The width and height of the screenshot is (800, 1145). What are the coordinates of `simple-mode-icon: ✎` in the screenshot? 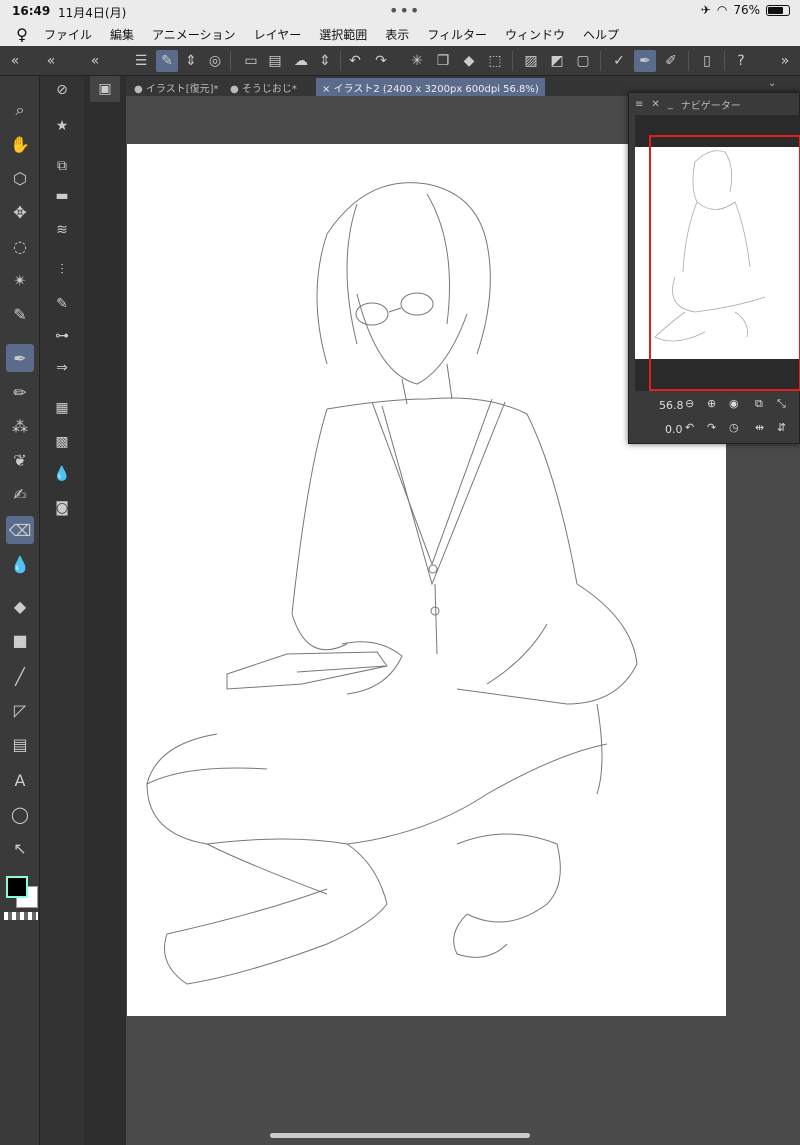 It's located at (167, 61).